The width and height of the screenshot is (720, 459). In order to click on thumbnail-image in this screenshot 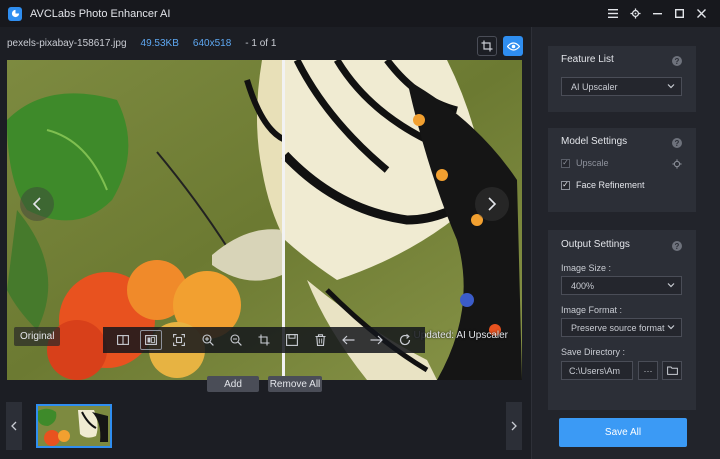, I will do `click(74, 426)`.